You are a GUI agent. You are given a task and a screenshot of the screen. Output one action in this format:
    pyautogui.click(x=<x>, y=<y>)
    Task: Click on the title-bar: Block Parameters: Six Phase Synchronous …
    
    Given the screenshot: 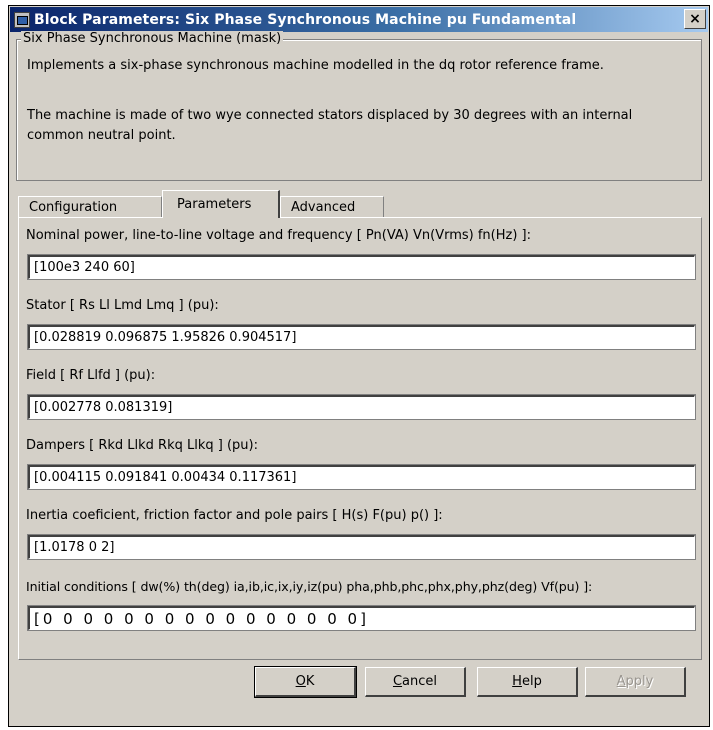 What is the action you would take?
    pyautogui.click(x=359, y=19)
    